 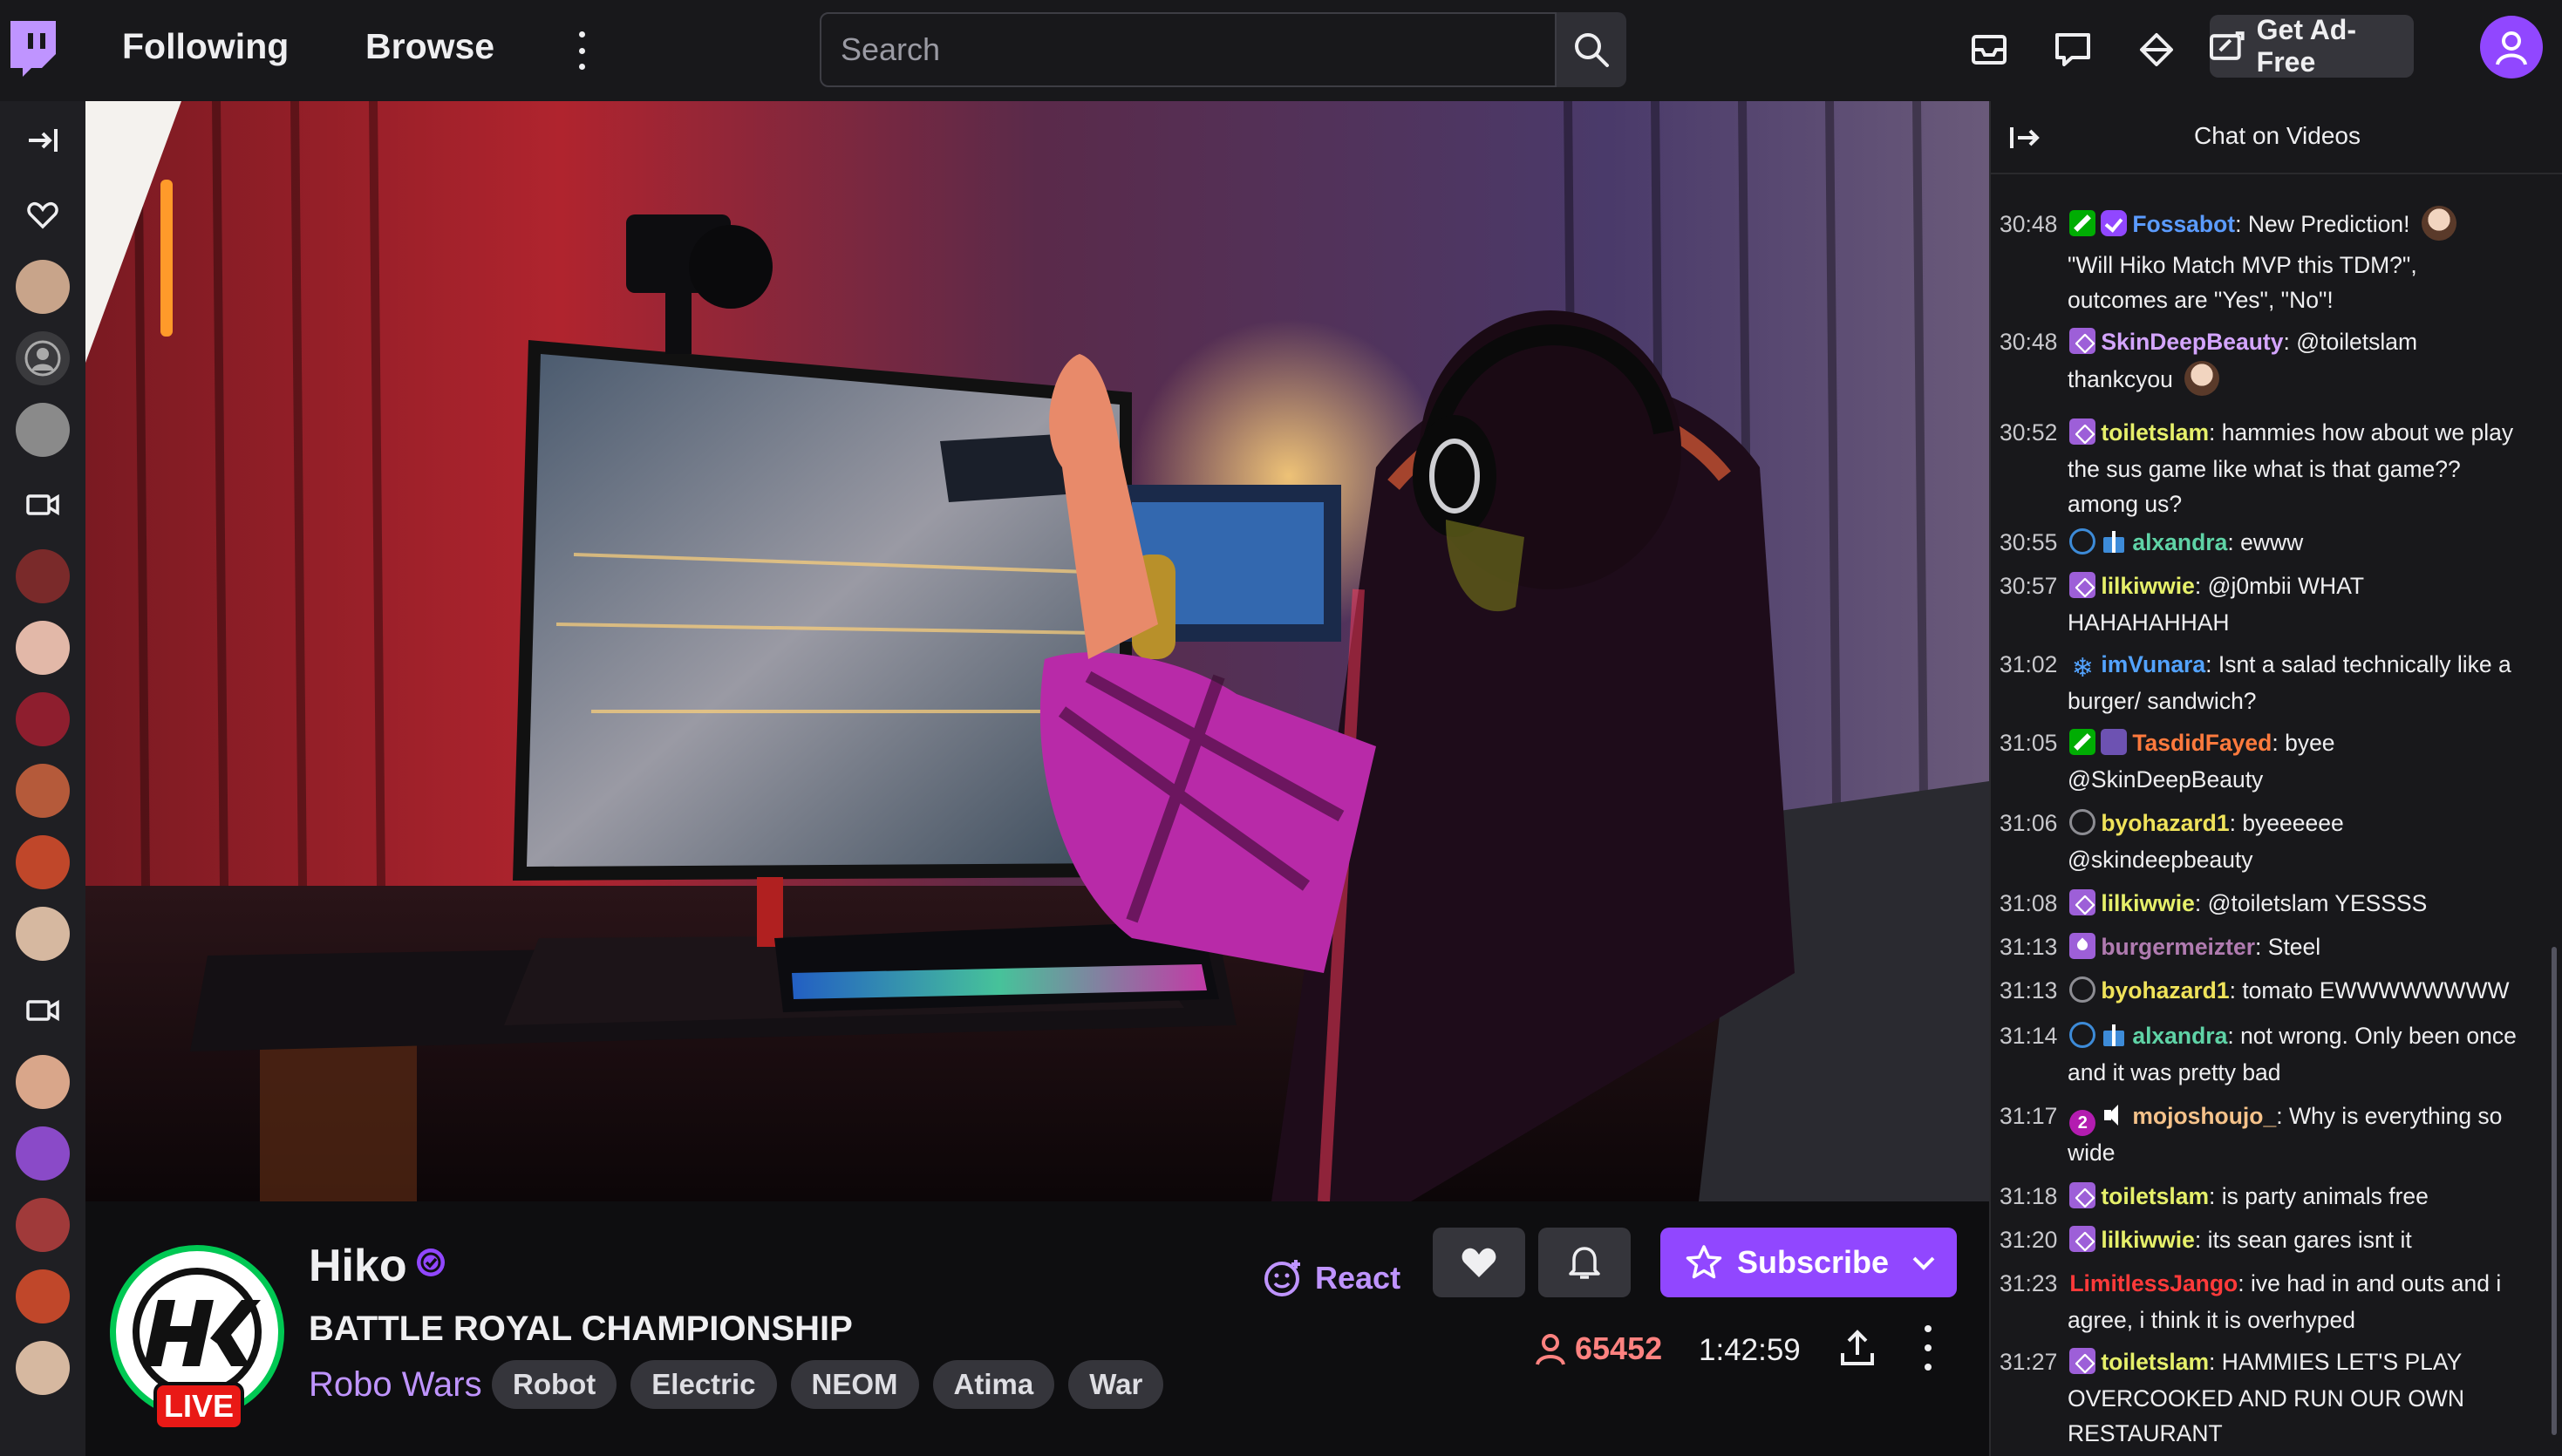 What do you see at coordinates (358, 1266) in the screenshot?
I see `channel-name: Hiko` at bounding box center [358, 1266].